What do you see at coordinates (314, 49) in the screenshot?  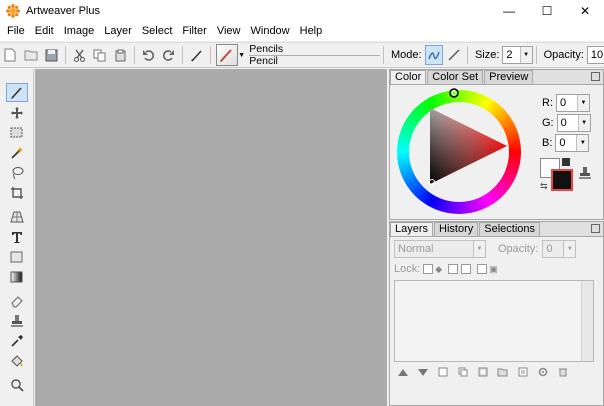 I see `brush-category: Pencils` at bounding box center [314, 49].